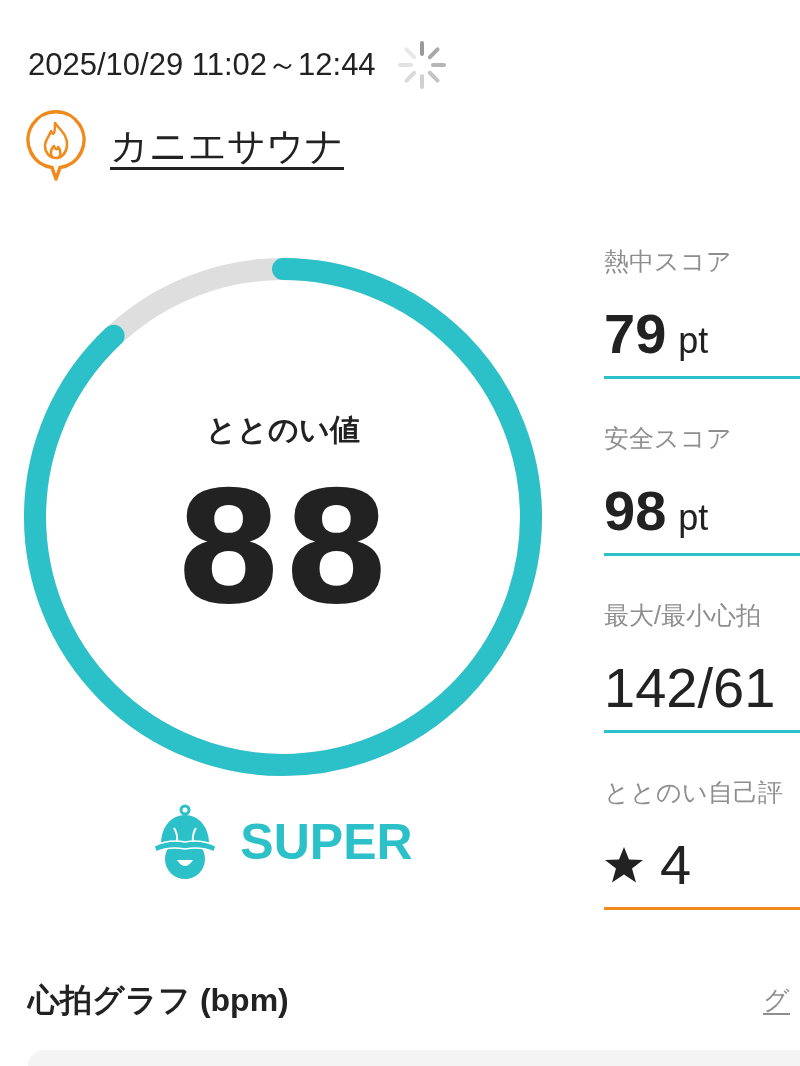  What do you see at coordinates (185, 842) in the screenshot?
I see `hat-face-icon` at bounding box center [185, 842].